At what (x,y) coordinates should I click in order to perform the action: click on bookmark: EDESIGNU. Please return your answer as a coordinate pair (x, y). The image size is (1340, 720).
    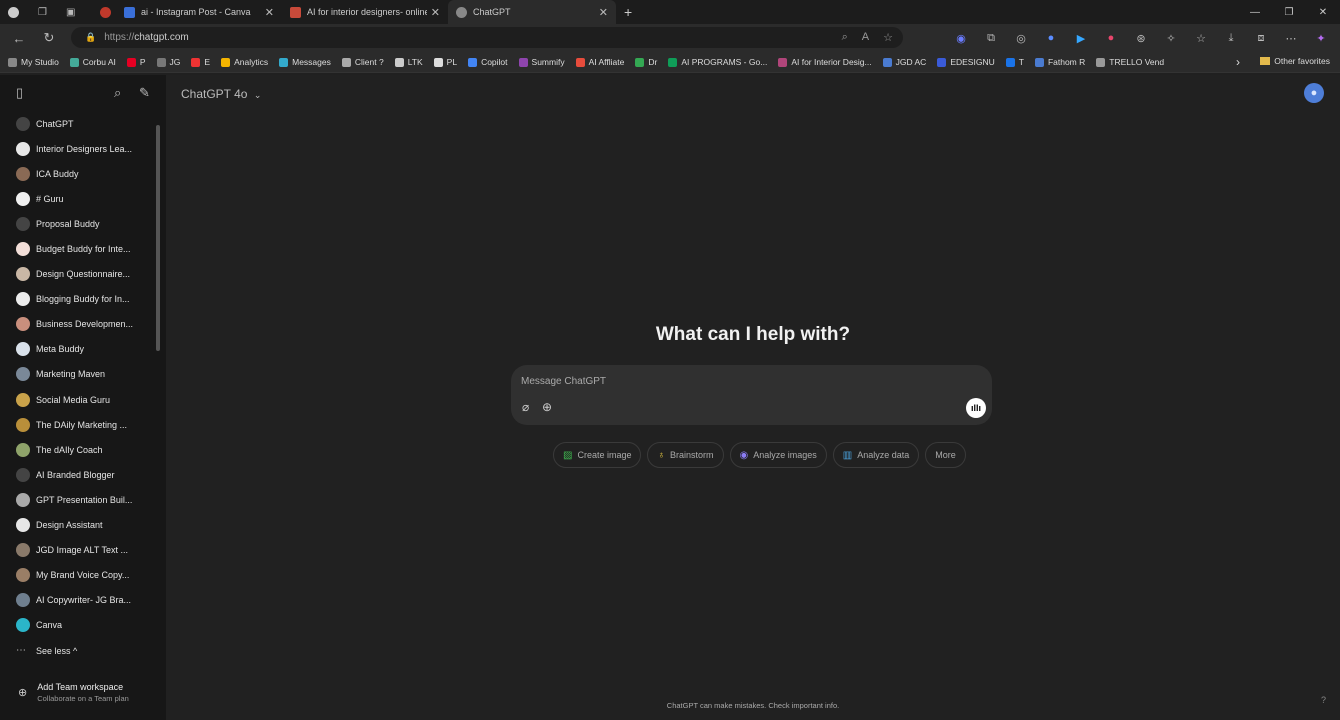
    Looking at the image, I should click on (966, 62).